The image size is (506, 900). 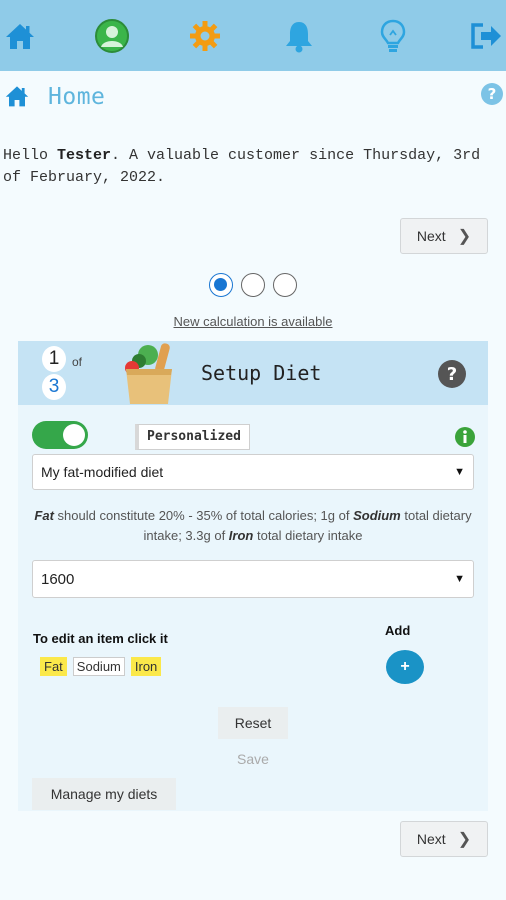 I want to click on next-button-bottom: Next ❯, so click(x=444, y=839).